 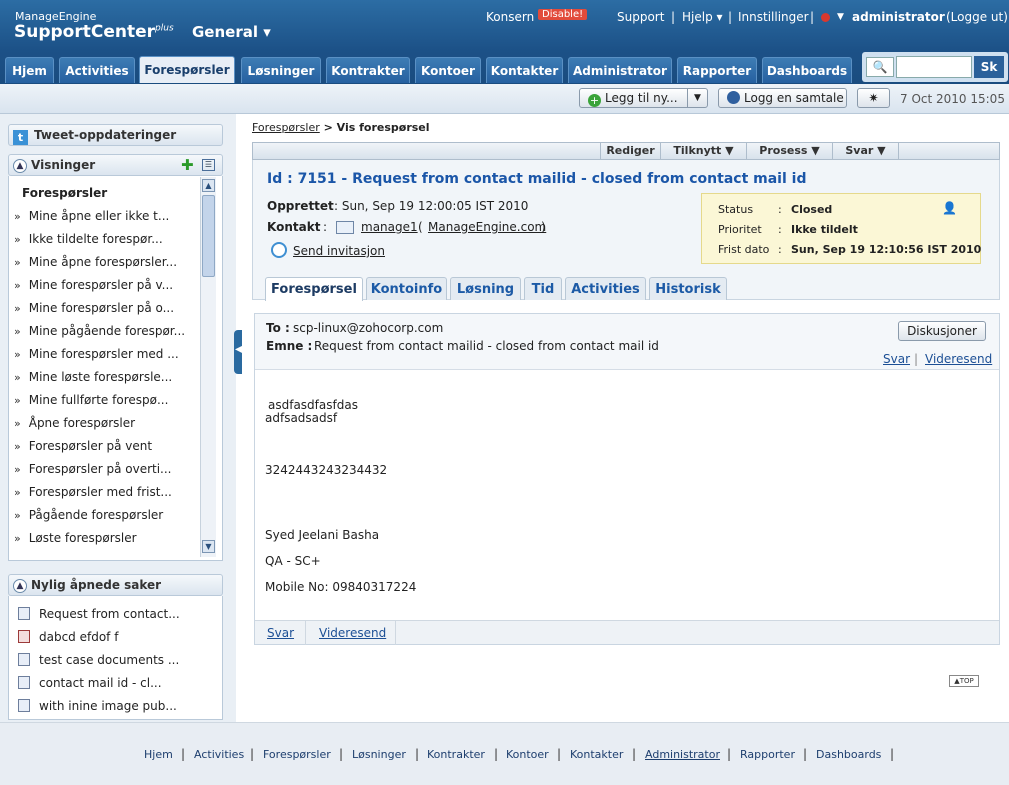 What do you see at coordinates (448, 70) in the screenshot?
I see `tab-kontoer: Kontoer` at bounding box center [448, 70].